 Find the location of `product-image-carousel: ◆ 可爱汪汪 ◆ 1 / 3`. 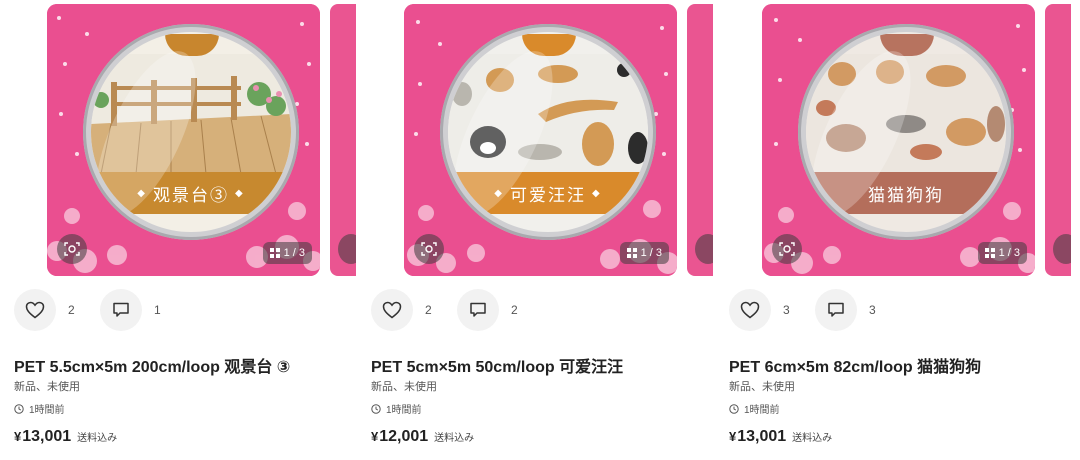

product-image-carousel: ◆ 可爱汪汪 ◆ 1 / 3 is located at coordinates (540, 140).